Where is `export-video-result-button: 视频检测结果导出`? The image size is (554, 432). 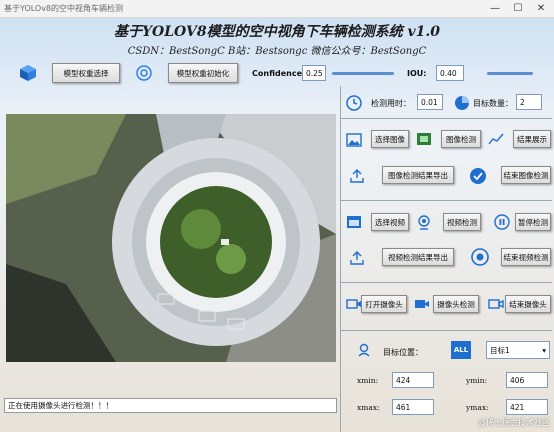
export-video-result-button: 视频检测结果导出 is located at coordinates (418, 257).